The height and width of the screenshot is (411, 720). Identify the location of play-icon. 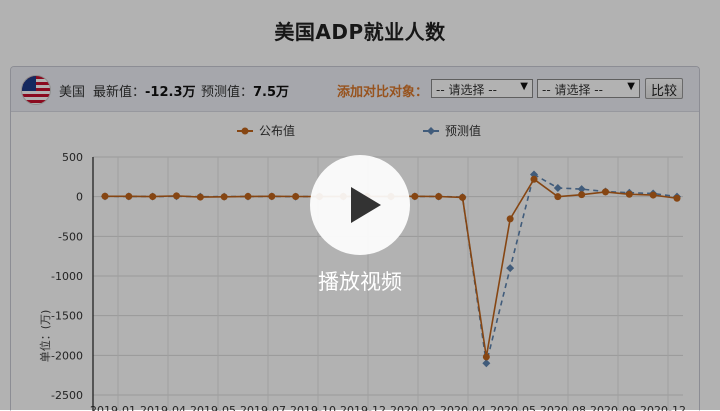
(366, 205).